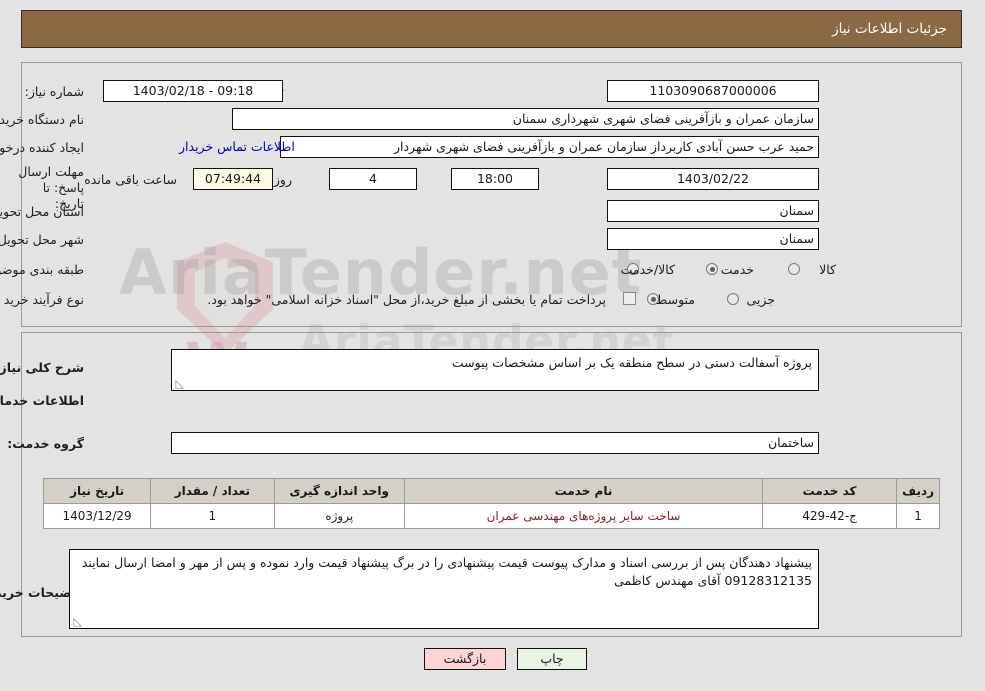 The height and width of the screenshot is (691, 985). What do you see at coordinates (42, 119) in the screenshot?
I see `buyer-org-label: نام دستگاه خریدار:` at bounding box center [42, 119].